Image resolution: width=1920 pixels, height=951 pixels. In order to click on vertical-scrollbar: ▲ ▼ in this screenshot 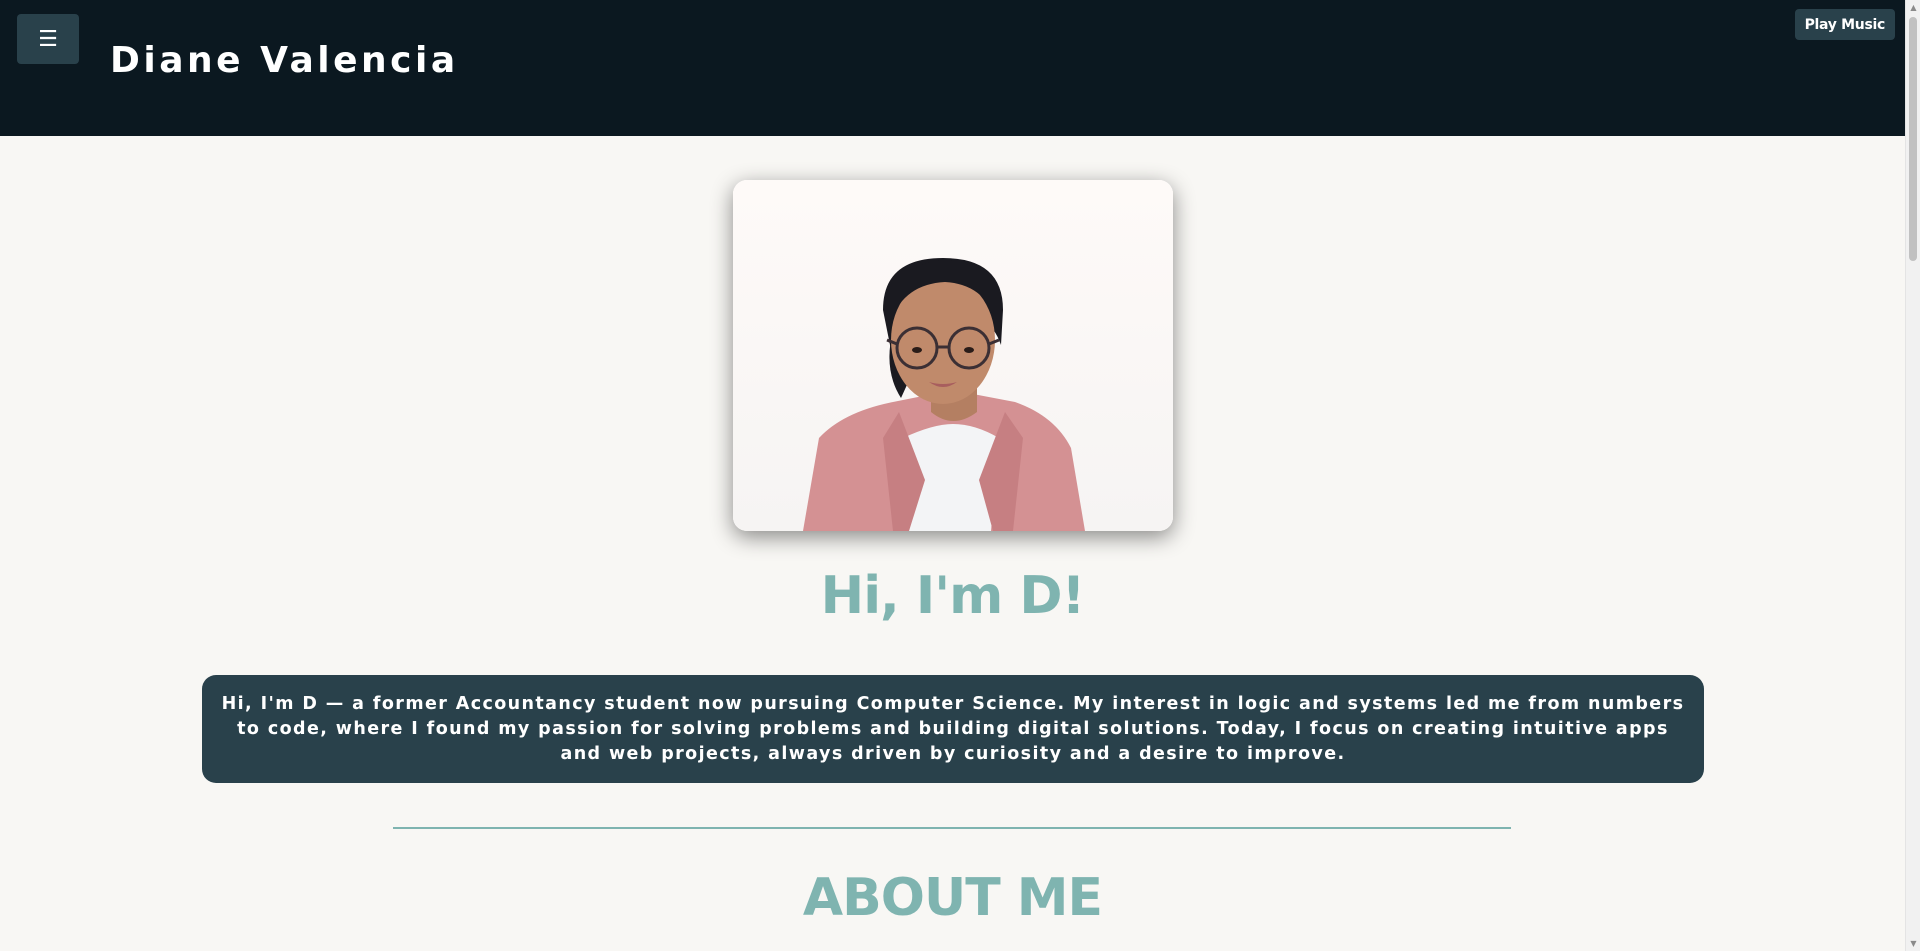, I will do `click(1912, 475)`.